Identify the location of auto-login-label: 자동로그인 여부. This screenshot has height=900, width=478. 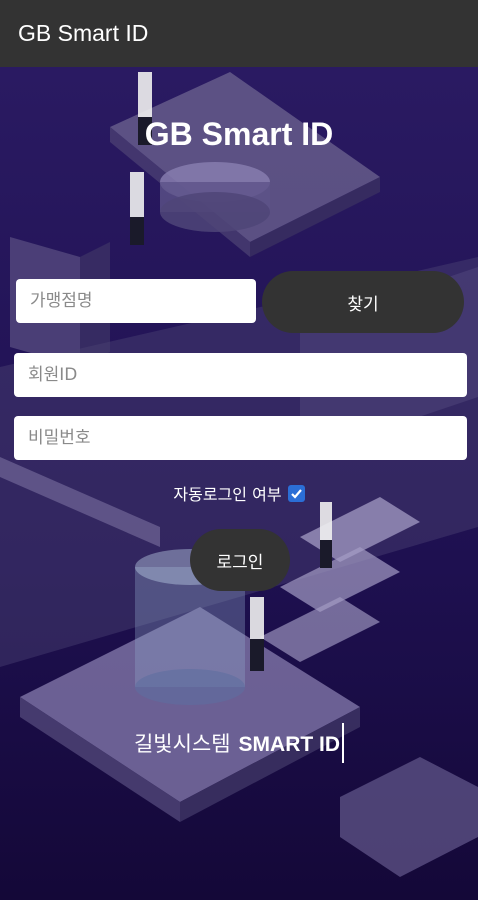
(227, 494).